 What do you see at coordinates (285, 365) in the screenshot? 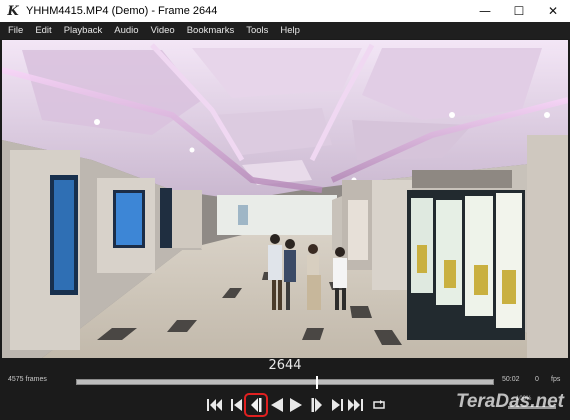
I see `current-frame-number: 2644` at bounding box center [285, 365].